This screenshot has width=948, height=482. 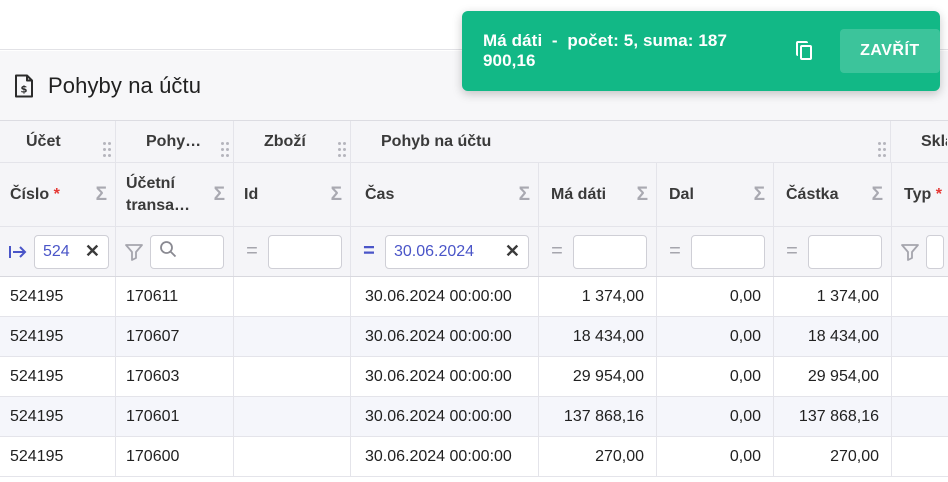 I want to click on filter-cell-cas: = 30.06.2024 ✕, so click(x=445, y=251).